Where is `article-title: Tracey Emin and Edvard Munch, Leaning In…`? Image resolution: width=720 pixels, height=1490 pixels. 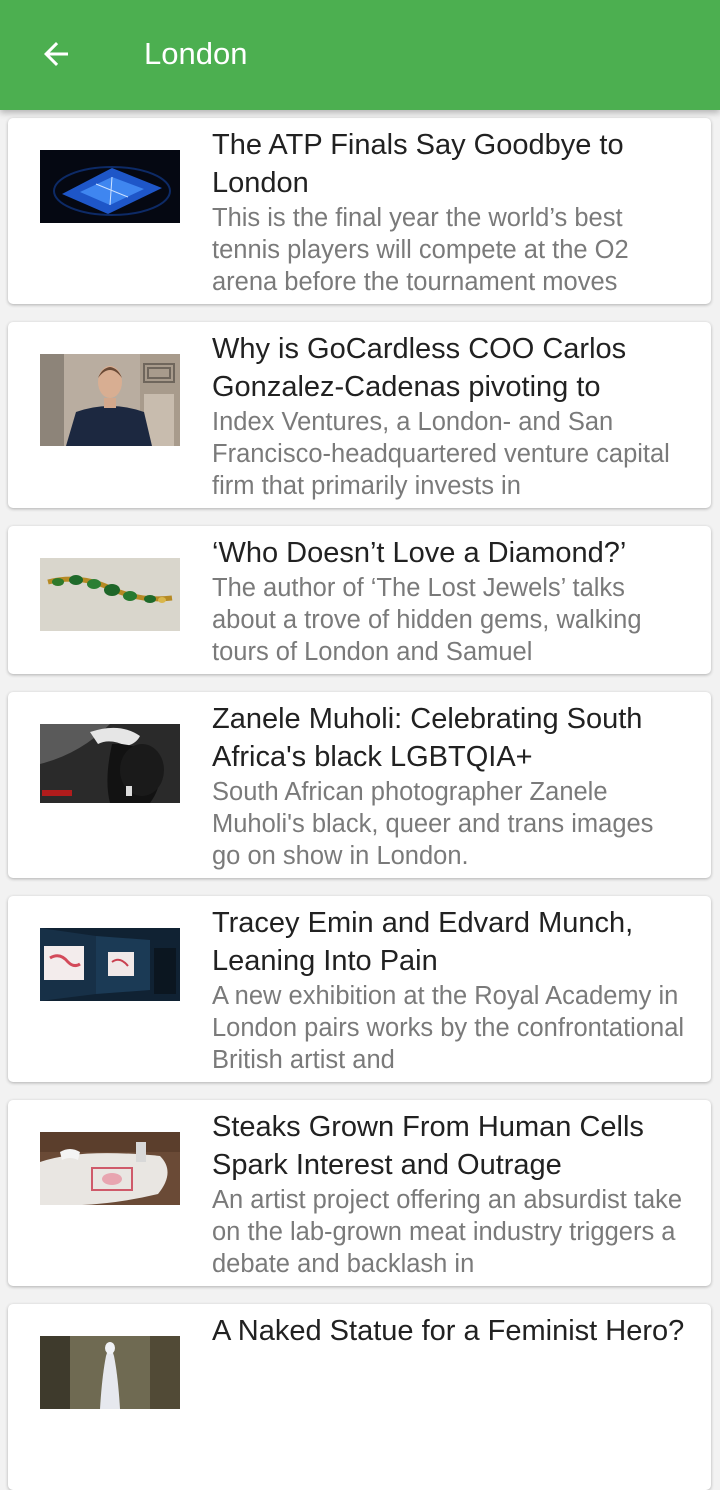
article-title: Tracey Emin and Edvard Munch, Leaning In… is located at coordinates (423, 942).